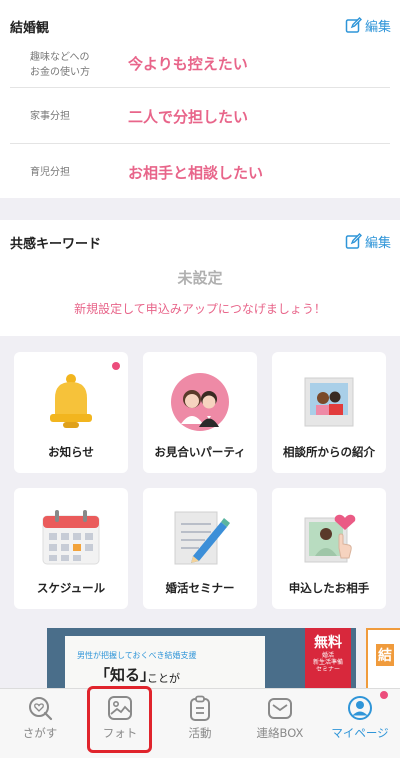 Image resolution: width=400 pixels, height=758 pixels. Describe the element at coordinates (384, 695) in the screenshot. I see `my-page-badge` at that location.